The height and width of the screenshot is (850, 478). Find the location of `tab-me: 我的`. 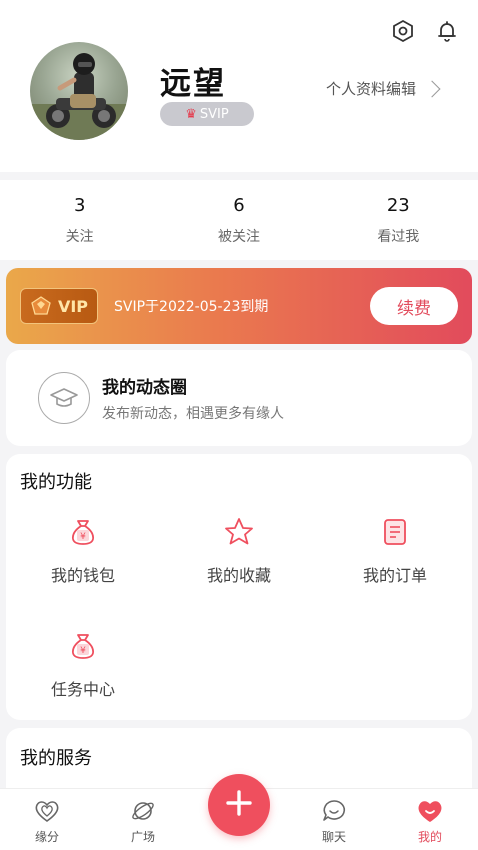

tab-me: 我的 is located at coordinates (430, 821).